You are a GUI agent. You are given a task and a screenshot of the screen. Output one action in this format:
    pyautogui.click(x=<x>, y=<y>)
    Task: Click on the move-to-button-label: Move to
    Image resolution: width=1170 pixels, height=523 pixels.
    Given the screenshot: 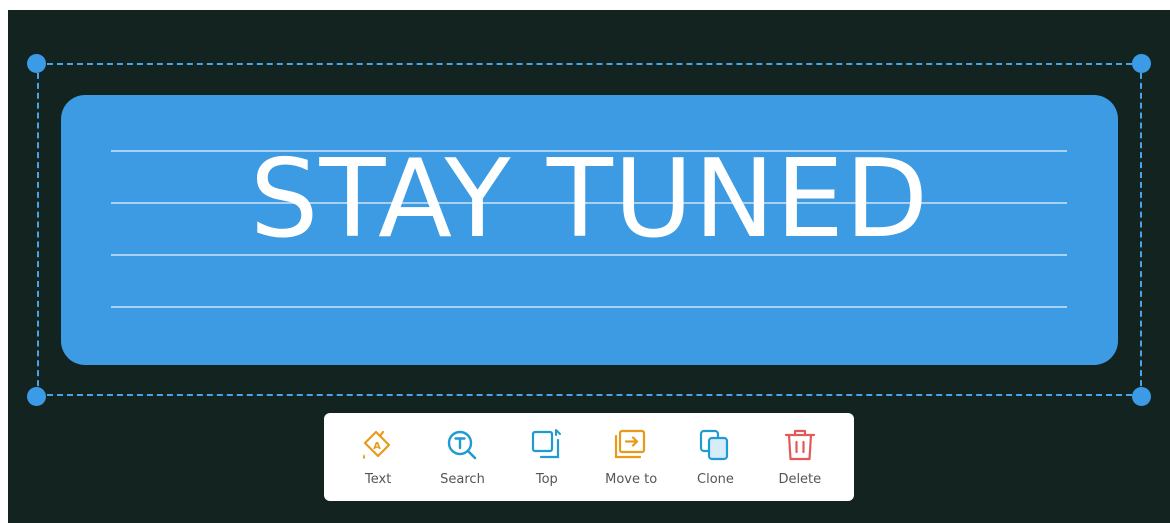 What is the action you would take?
    pyautogui.click(x=631, y=479)
    